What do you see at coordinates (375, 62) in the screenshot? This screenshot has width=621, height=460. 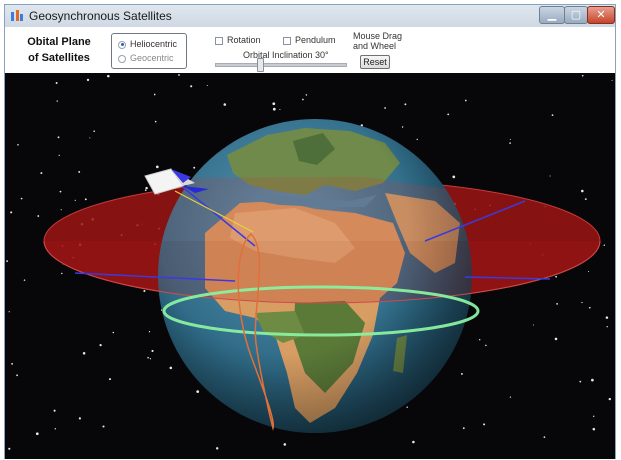 I see `reset-button: Reset` at bounding box center [375, 62].